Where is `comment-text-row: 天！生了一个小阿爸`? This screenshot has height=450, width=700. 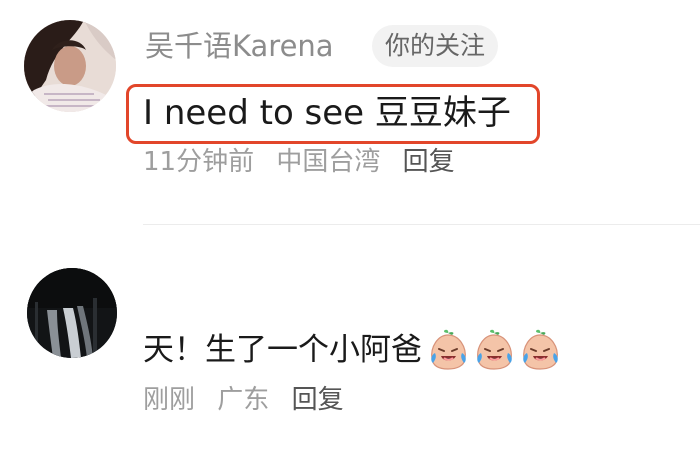
comment-text-row: 天！生了一个小阿爸 is located at coordinates (353, 350).